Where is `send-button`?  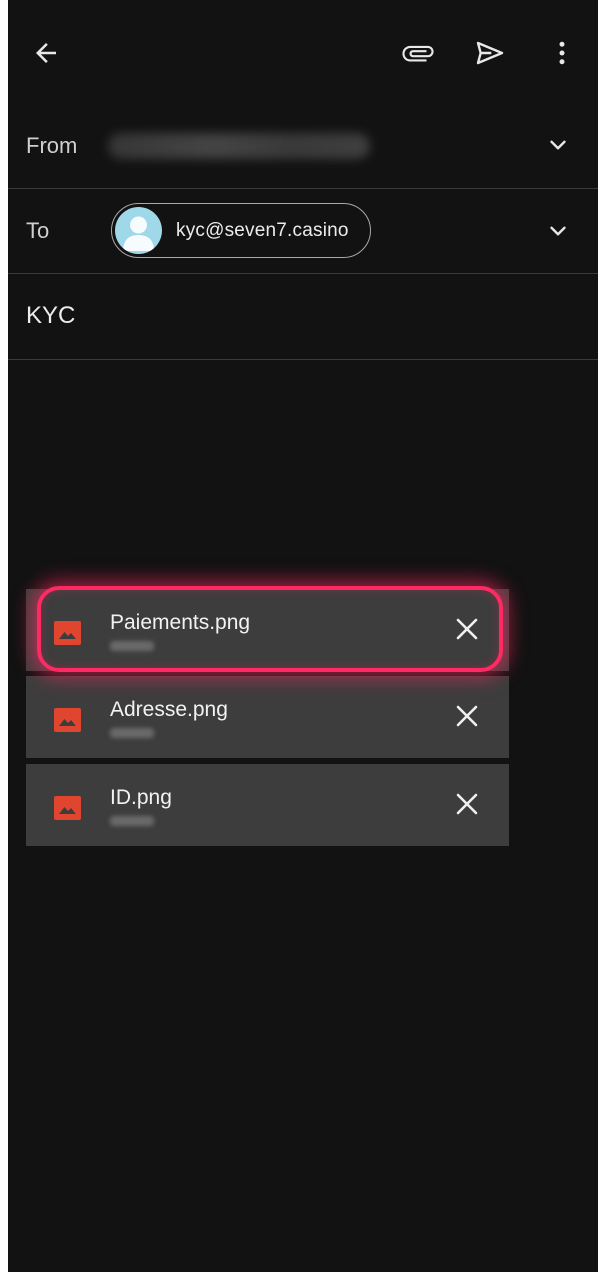 send-button is located at coordinates (490, 53).